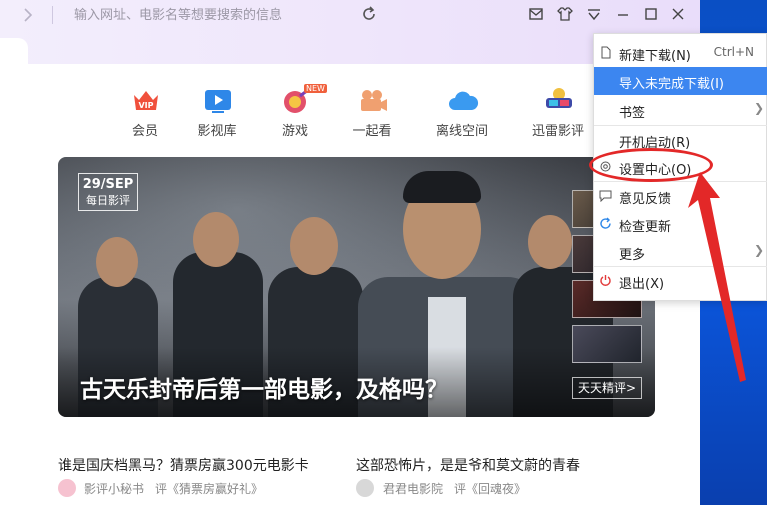 This screenshot has width=767, height=505. What do you see at coordinates (463, 101) in the screenshot?
I see `cloud-icon` at bounding box center [463, 101].